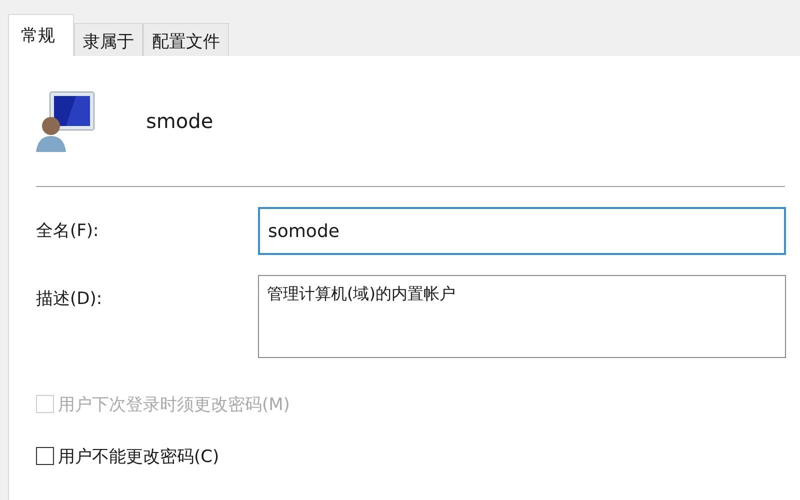 Image resolution: width=800 pixels, height=500 pixels. I want to click on tab: 隶属于, so click(108, 39).